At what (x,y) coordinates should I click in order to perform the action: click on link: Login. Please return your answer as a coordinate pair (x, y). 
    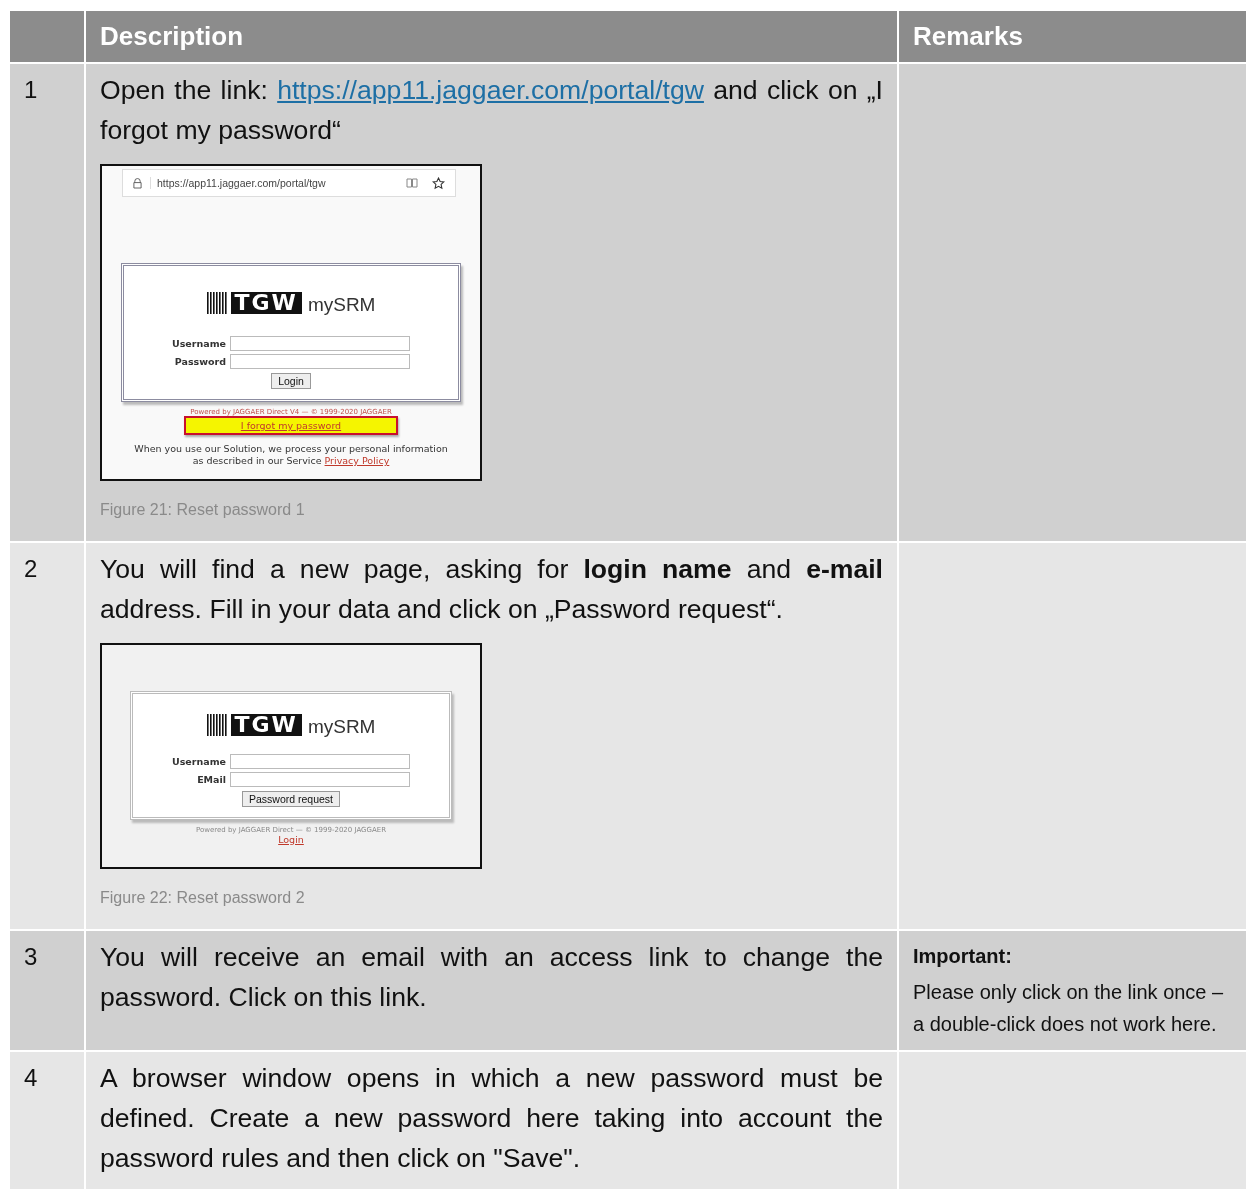
    Looking at the image, I should click on (291, 839).